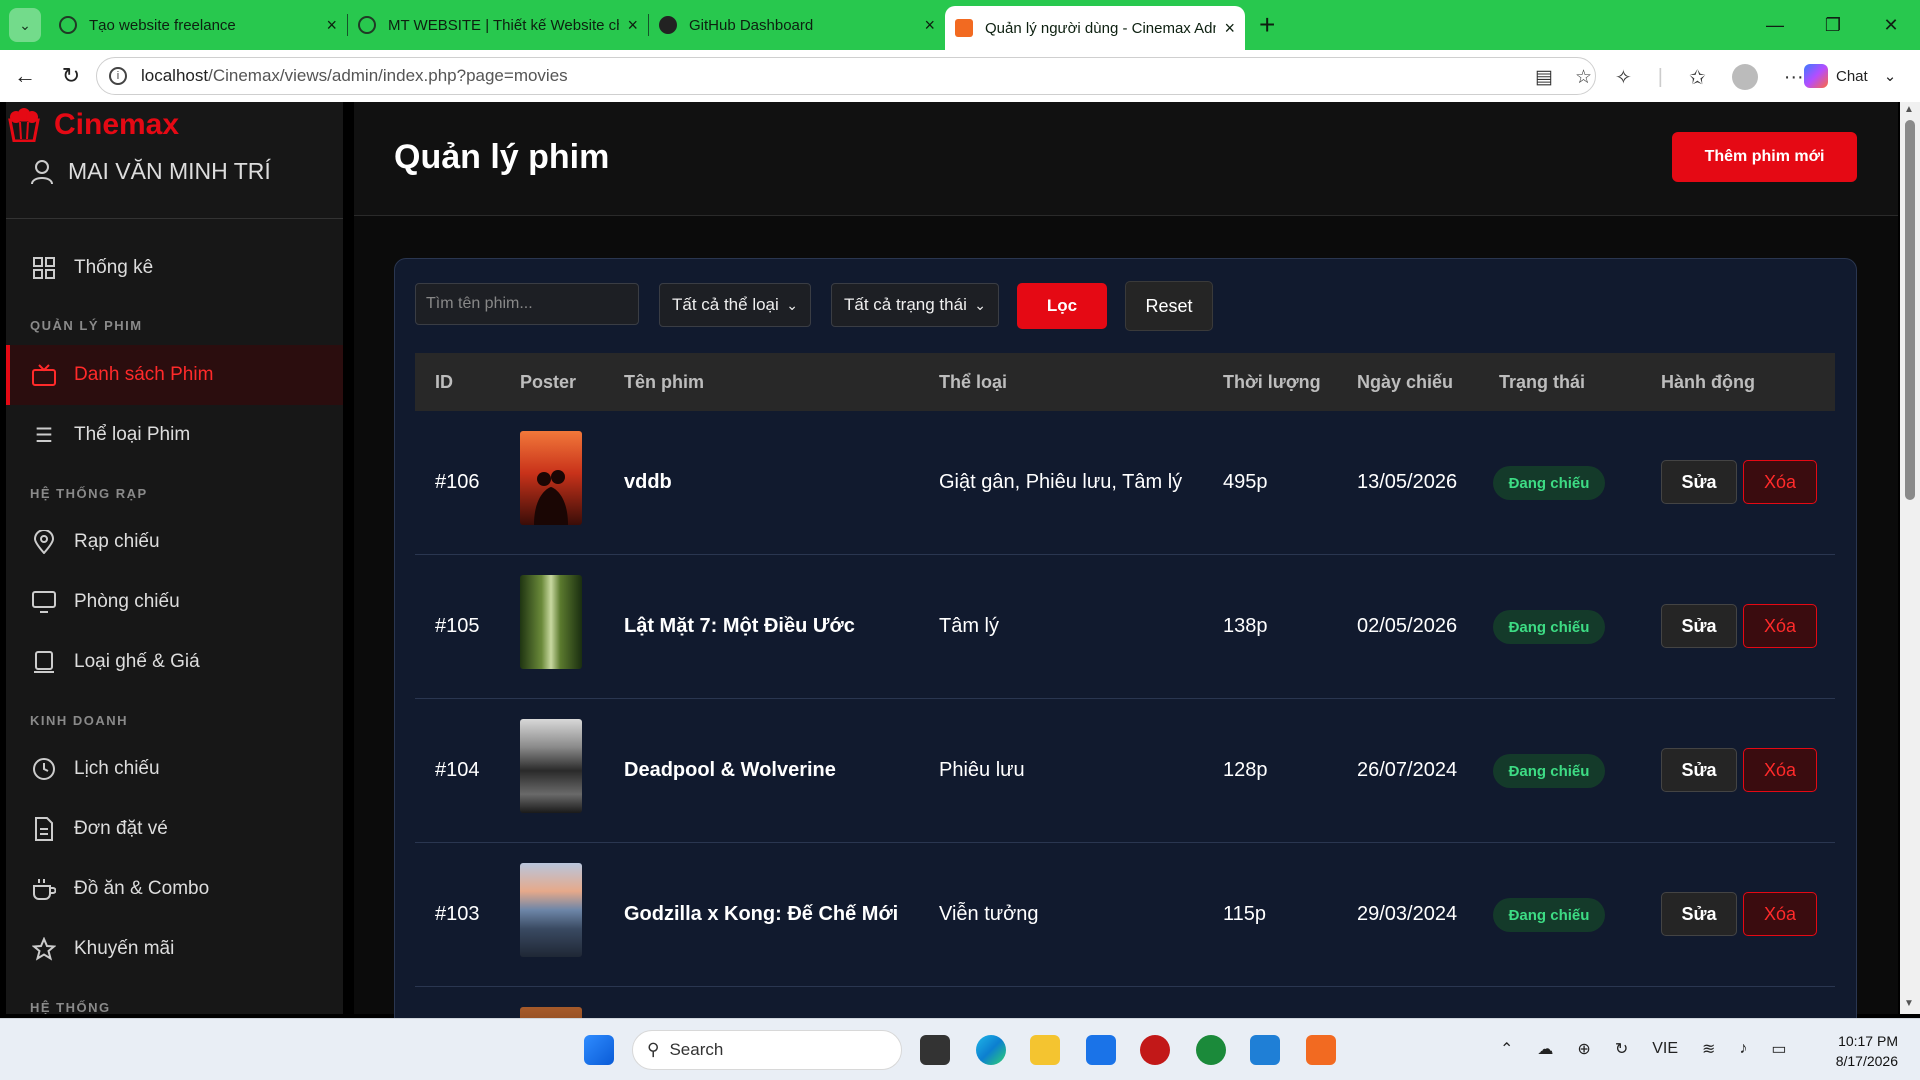 The image size is (1920, 1080). What do you see at coordinates (1211, 1050) in the screenshot?
I see `upwork-icon` at bounding box center [1211, 1050].